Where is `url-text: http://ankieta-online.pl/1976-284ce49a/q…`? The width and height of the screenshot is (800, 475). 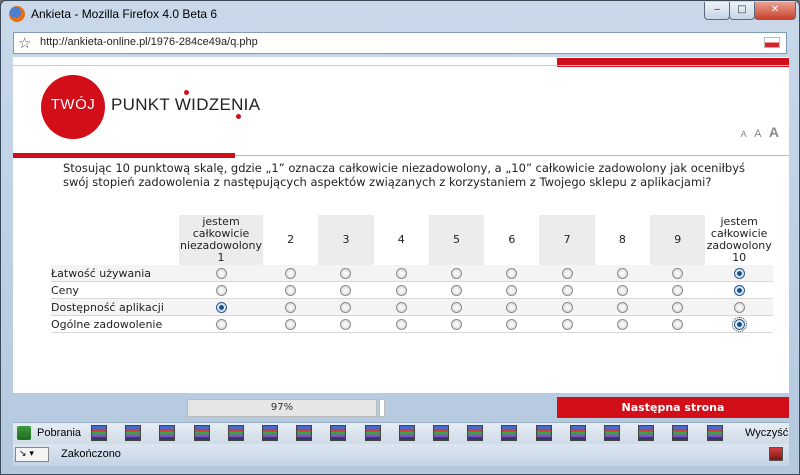
url-text: http://ankieta-online.pl/1976-284ce49a/q… is located at coordinates (149, 42).